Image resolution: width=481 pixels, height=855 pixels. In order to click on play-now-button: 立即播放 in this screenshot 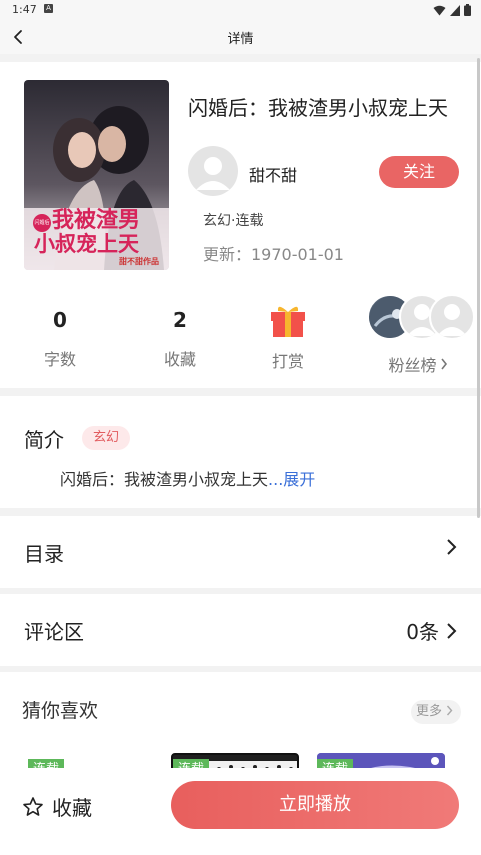, I will do `click(315, 805)`.